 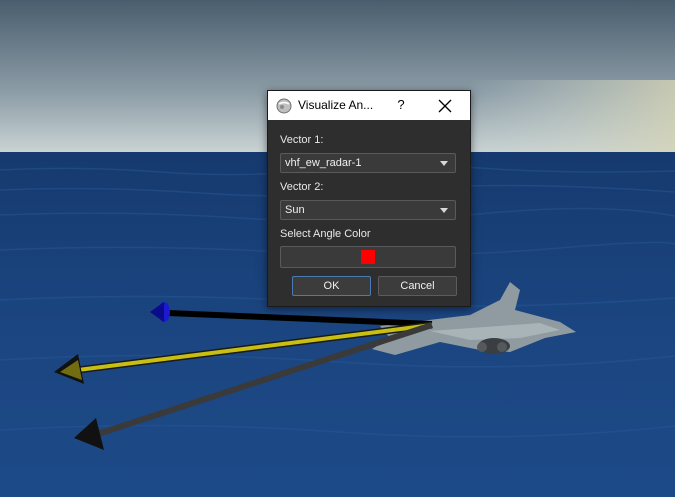 What do you see at coordinates (302, 187) in the screenshot?
I see `vector2-label: Vector 2:` at bounding box center [302, 187].